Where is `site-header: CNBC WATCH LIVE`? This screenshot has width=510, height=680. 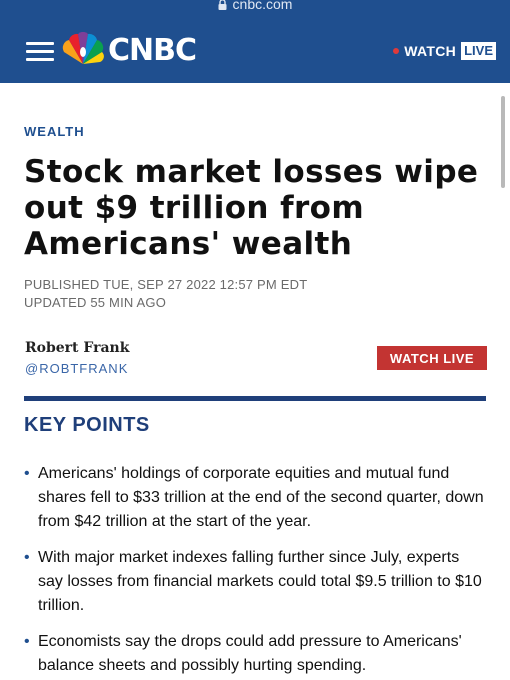
site-header: CNBC WATCH LIVE is located at coordinates (255, 48).